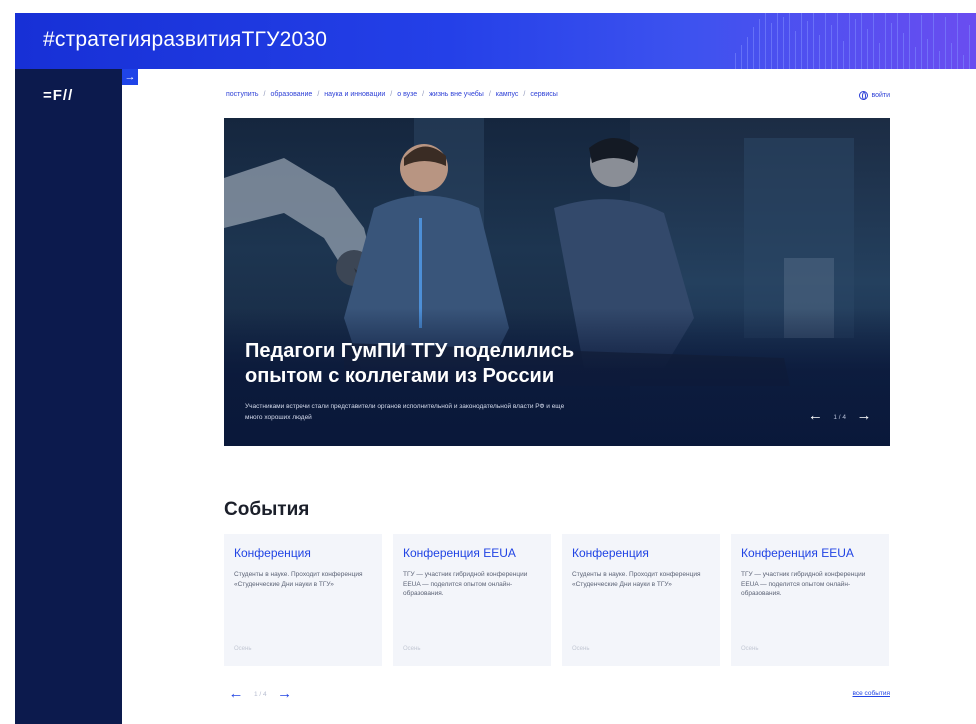  Describe the element at coordinates (852, 41) in the screenshot. I see `banner-stripes-decoration` at that location.